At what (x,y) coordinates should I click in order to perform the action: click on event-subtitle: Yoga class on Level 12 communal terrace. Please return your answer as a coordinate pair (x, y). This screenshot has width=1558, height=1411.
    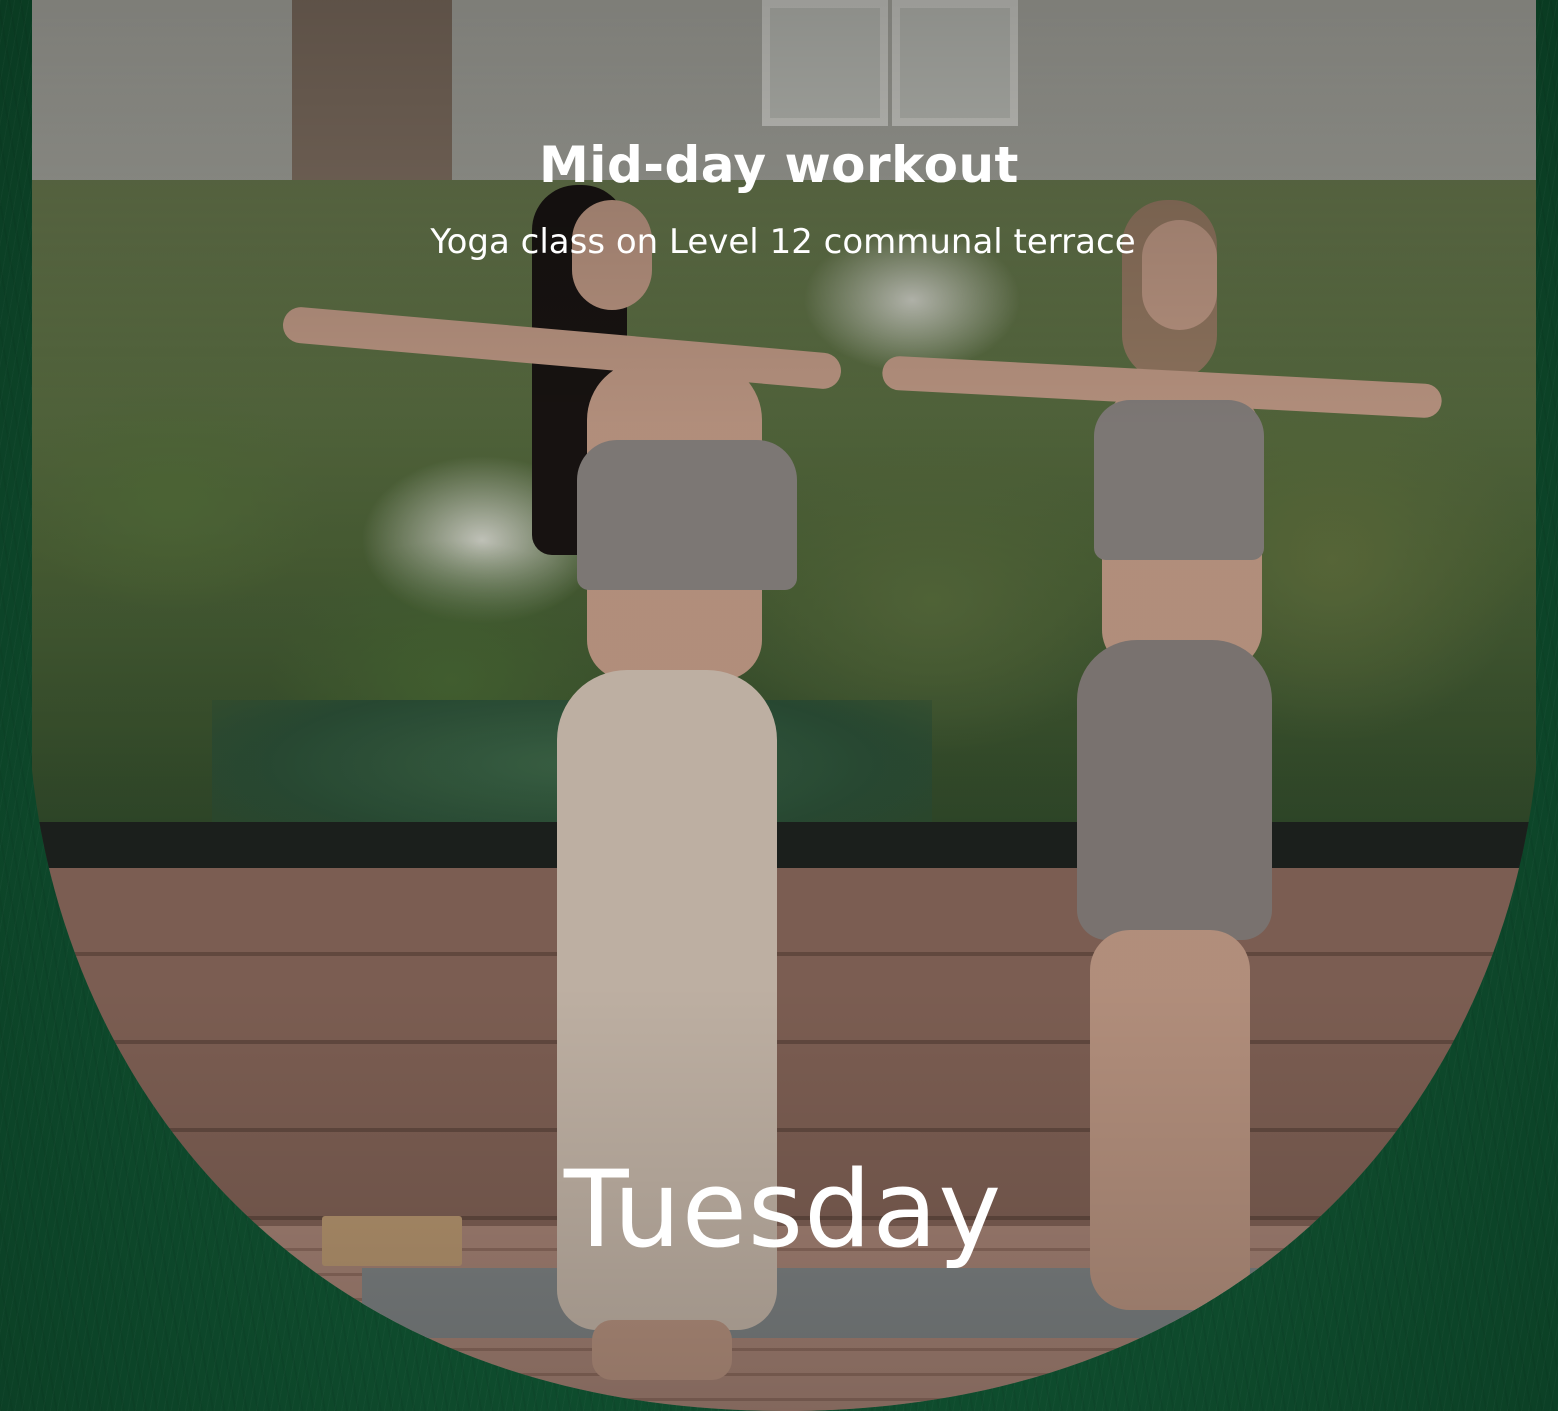
    Looking at the image, I should click on (783, 242).